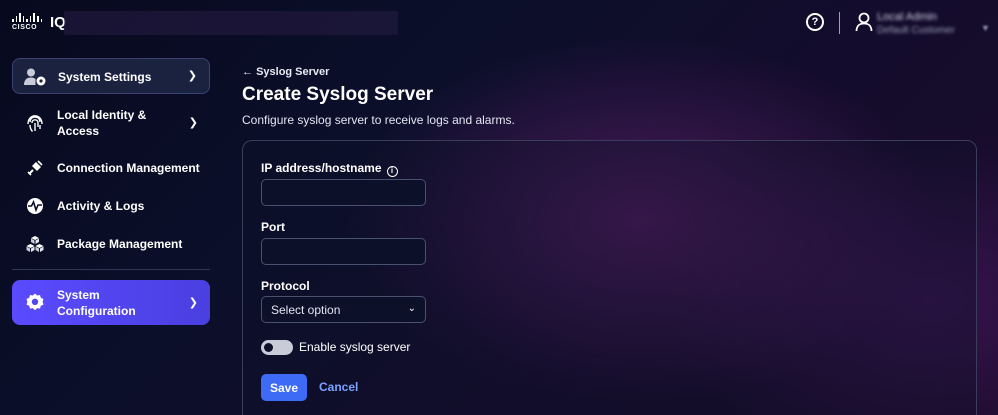  What do you see at coordinates (321, 168) in the screenshot?
I see `ip-address-label-text: IP address/hostname` at bounding box center [321, 168].